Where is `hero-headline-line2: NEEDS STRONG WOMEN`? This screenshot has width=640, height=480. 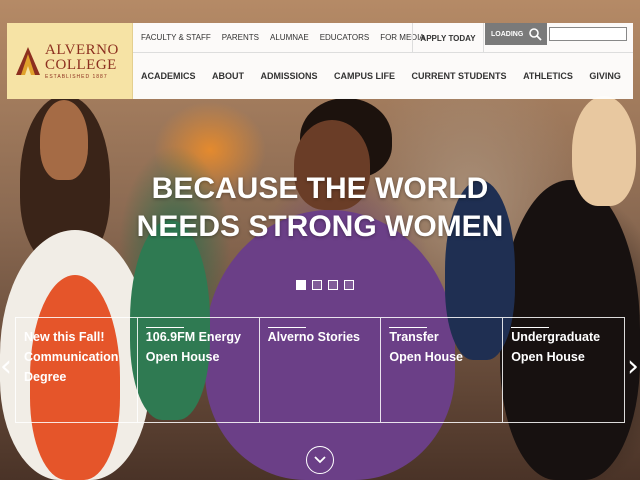 hero-headline-line2: NEEDS STRONG WOMEN is located at coordinates (320, 226).